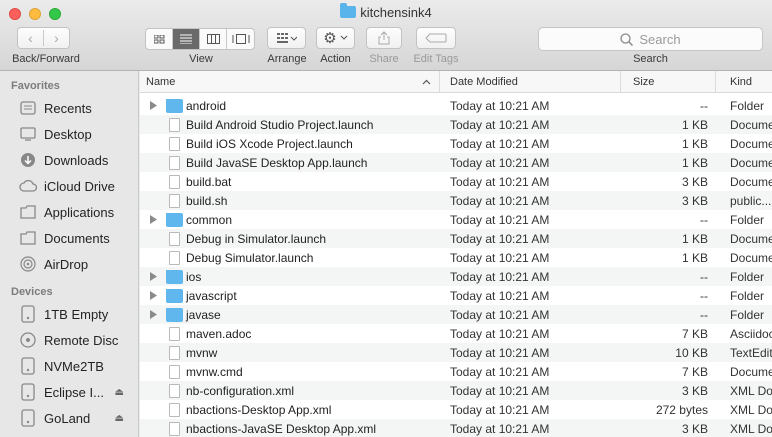 The height and width of the screenshot is (437, 772). I want to click on file-row: mvnw.cmd Today at 10:21 AM 7 KB Docume, so click(456, 371).